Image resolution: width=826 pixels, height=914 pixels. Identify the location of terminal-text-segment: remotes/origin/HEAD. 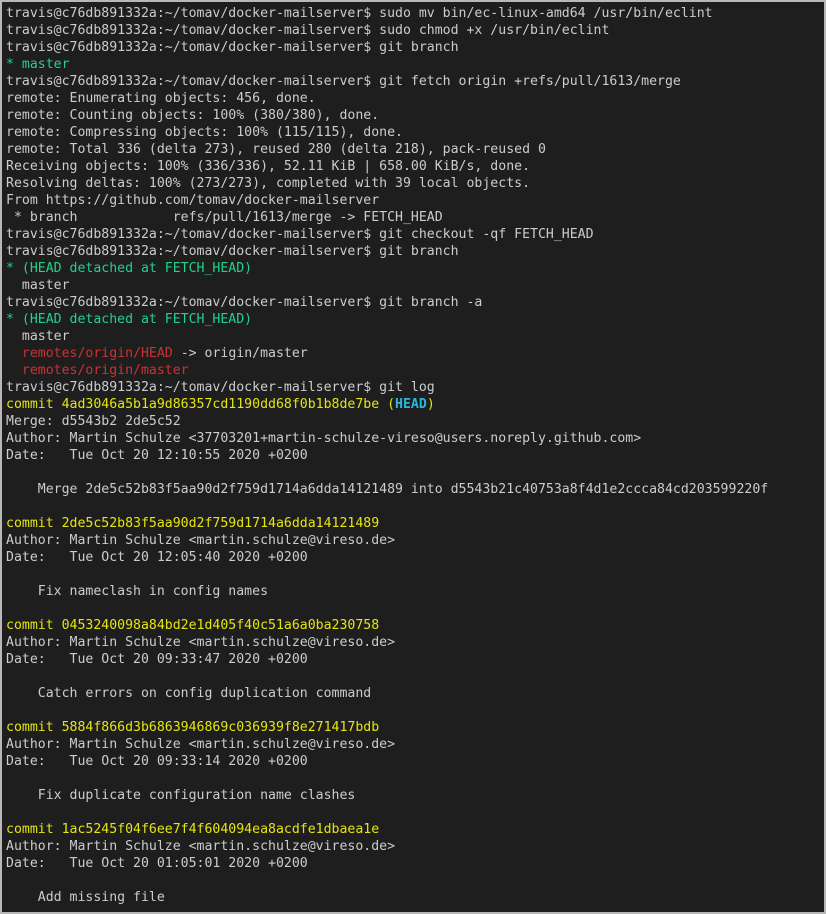
(97, 353).